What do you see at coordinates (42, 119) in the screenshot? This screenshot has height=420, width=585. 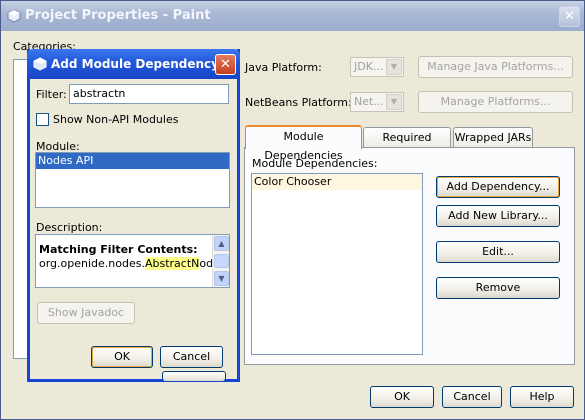 I see `show-non-api-checkbox` at bounding box center [42, 119].